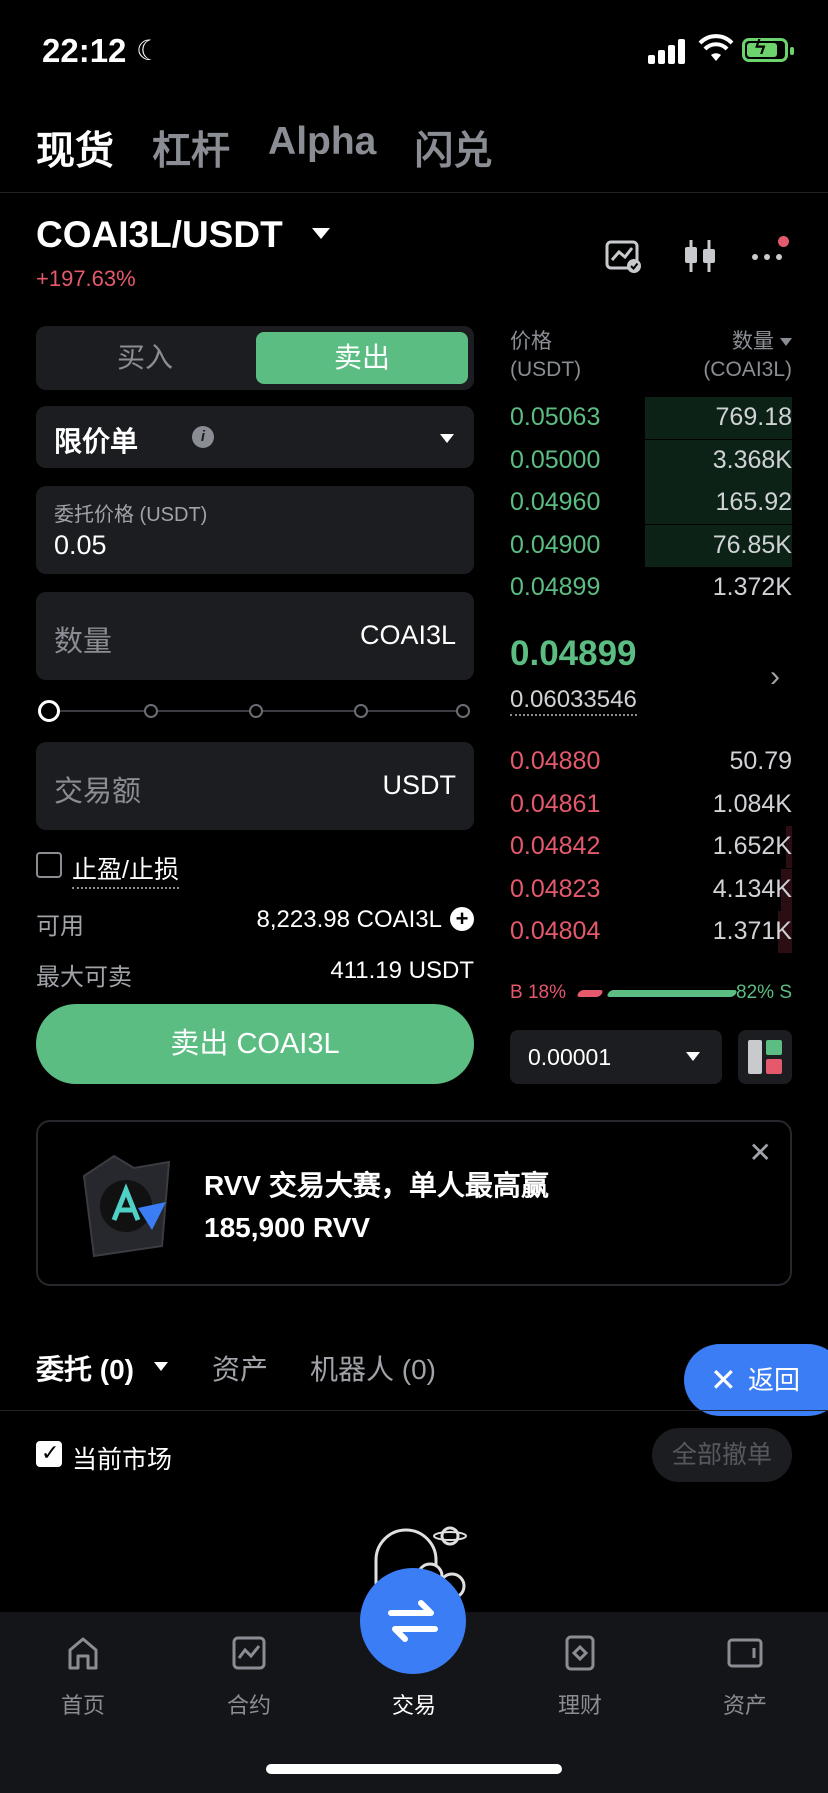 Image resolution: width=828 pixels, height=1793 pixels. Describe the element at coordinates (84, 50) in the screenshot. I see `status-time: 22:12` at that location.